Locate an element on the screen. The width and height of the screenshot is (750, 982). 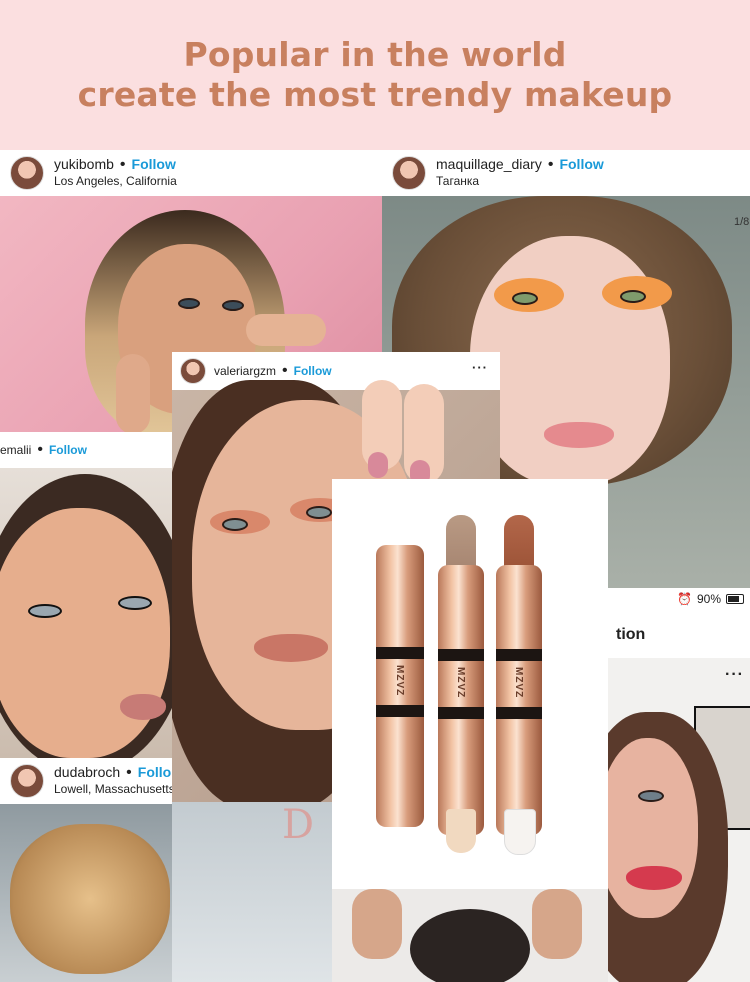
post-header: emalii • Follow is located at coordinates (86, 450).